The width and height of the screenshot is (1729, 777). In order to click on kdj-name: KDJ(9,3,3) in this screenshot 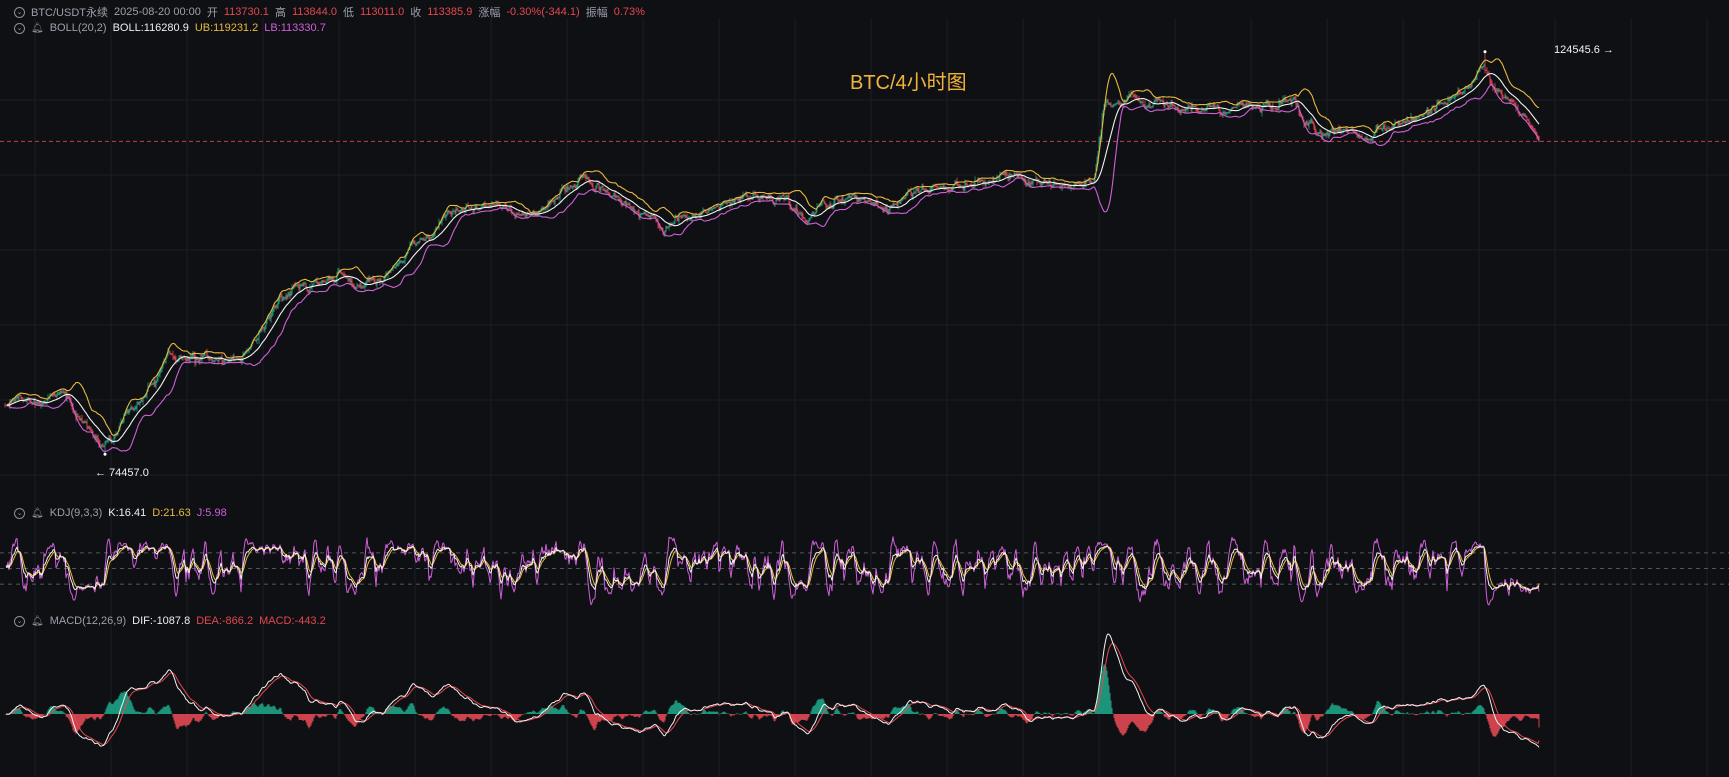, I will do `click(76, 513)`.